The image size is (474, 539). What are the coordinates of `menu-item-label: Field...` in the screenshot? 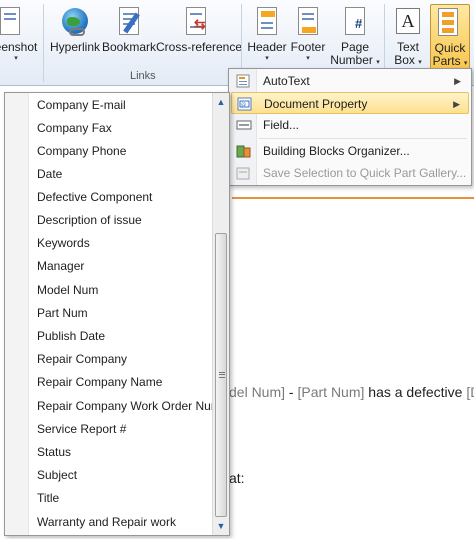 It's located at (281, 125).